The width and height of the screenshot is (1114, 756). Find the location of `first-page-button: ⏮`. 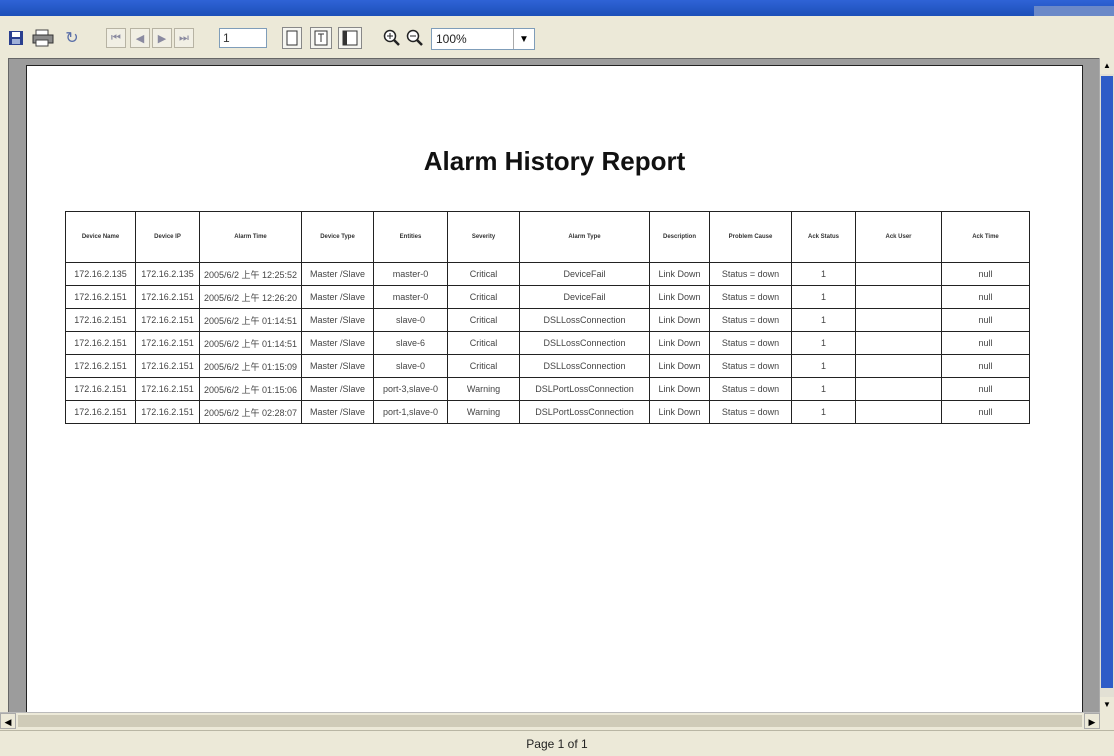

first-page-button: ⏮ is located at coordinates (116, 38).